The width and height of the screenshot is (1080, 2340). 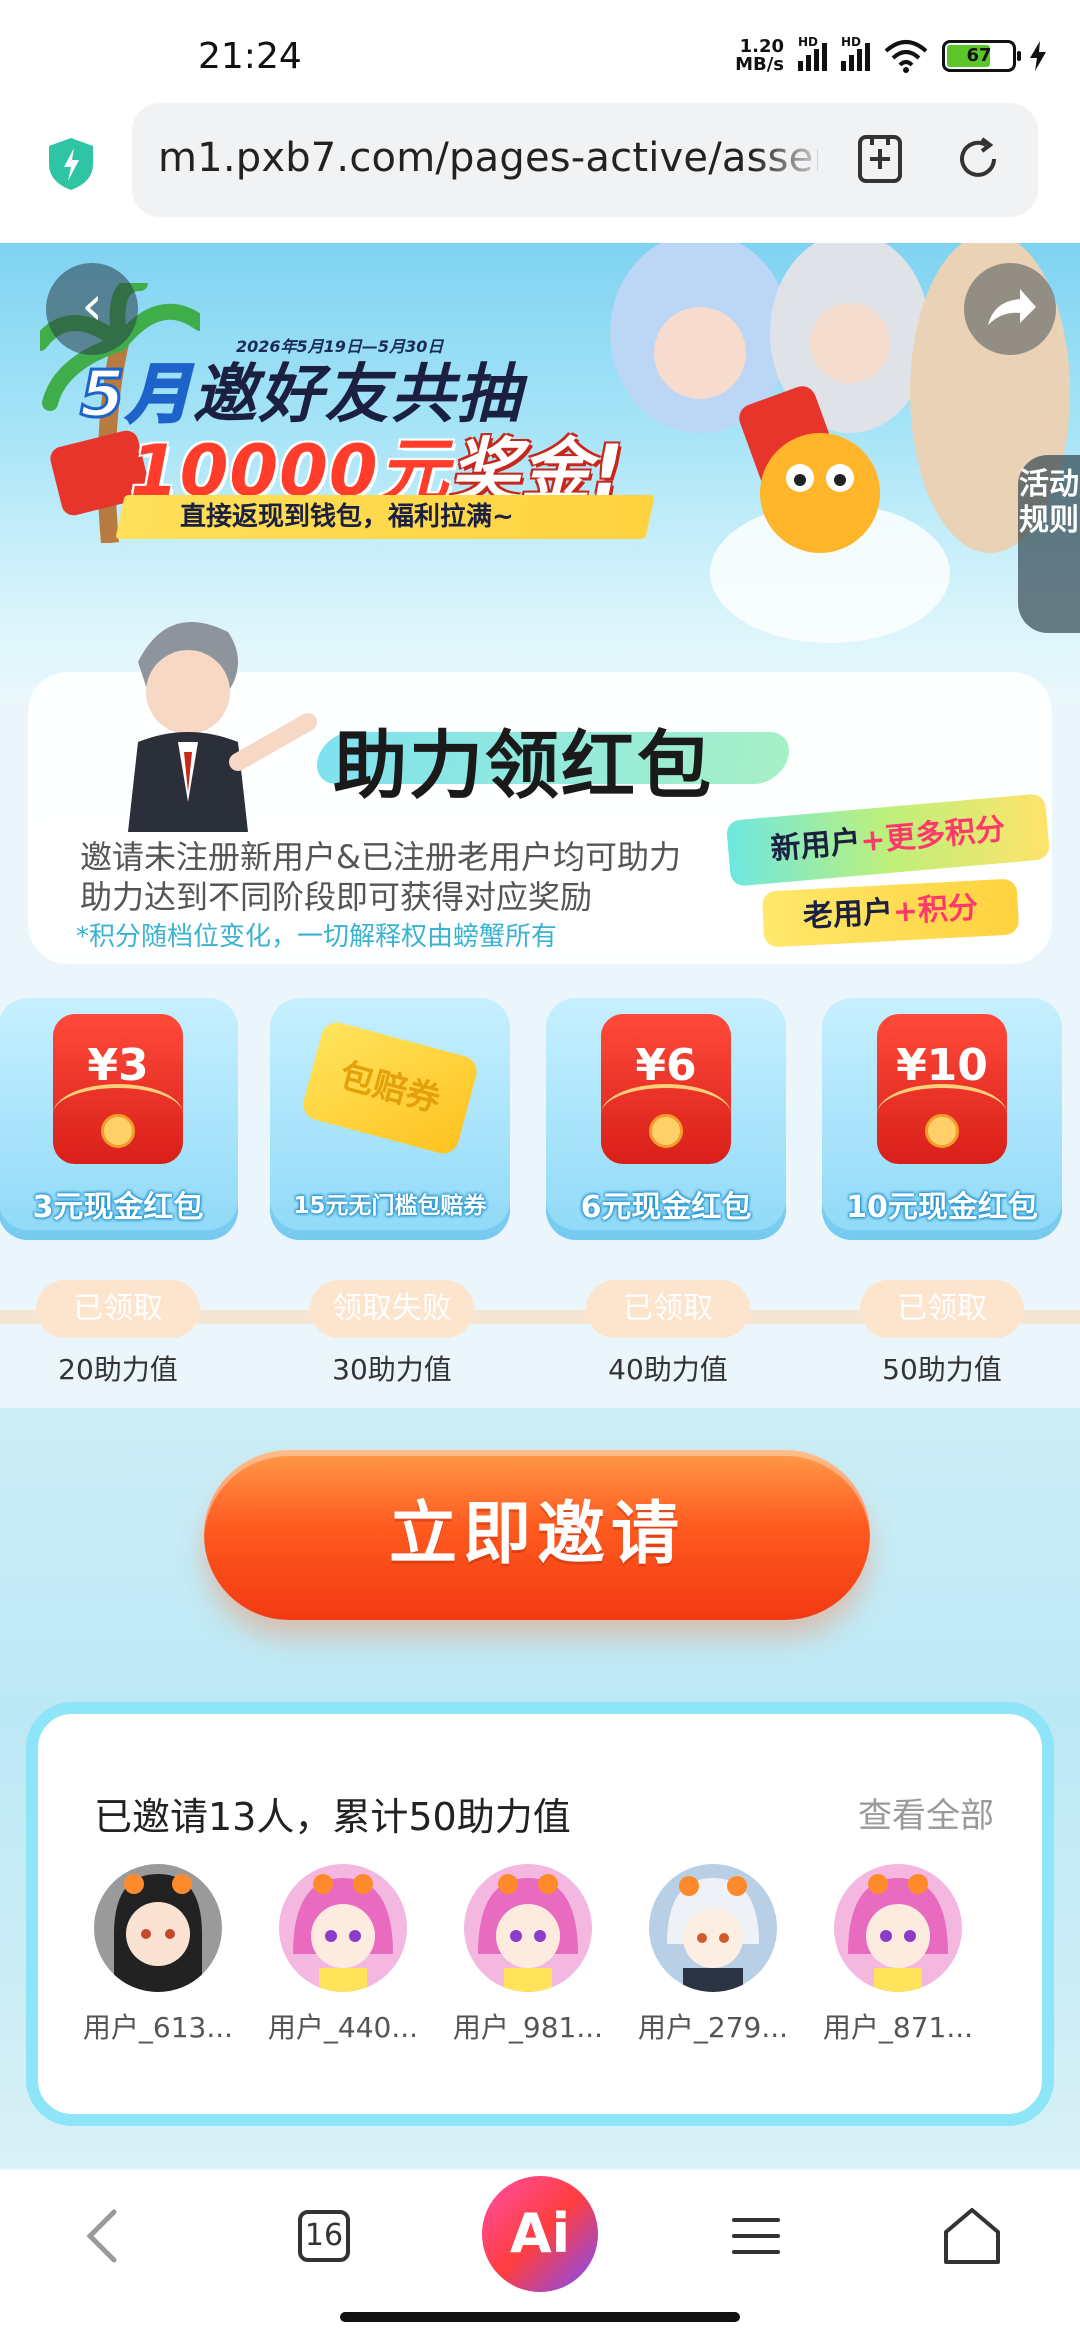 I want to click on help-description-line2: 助力达到不同阶段即可获得对应奖励, so click(x=336, y=897).